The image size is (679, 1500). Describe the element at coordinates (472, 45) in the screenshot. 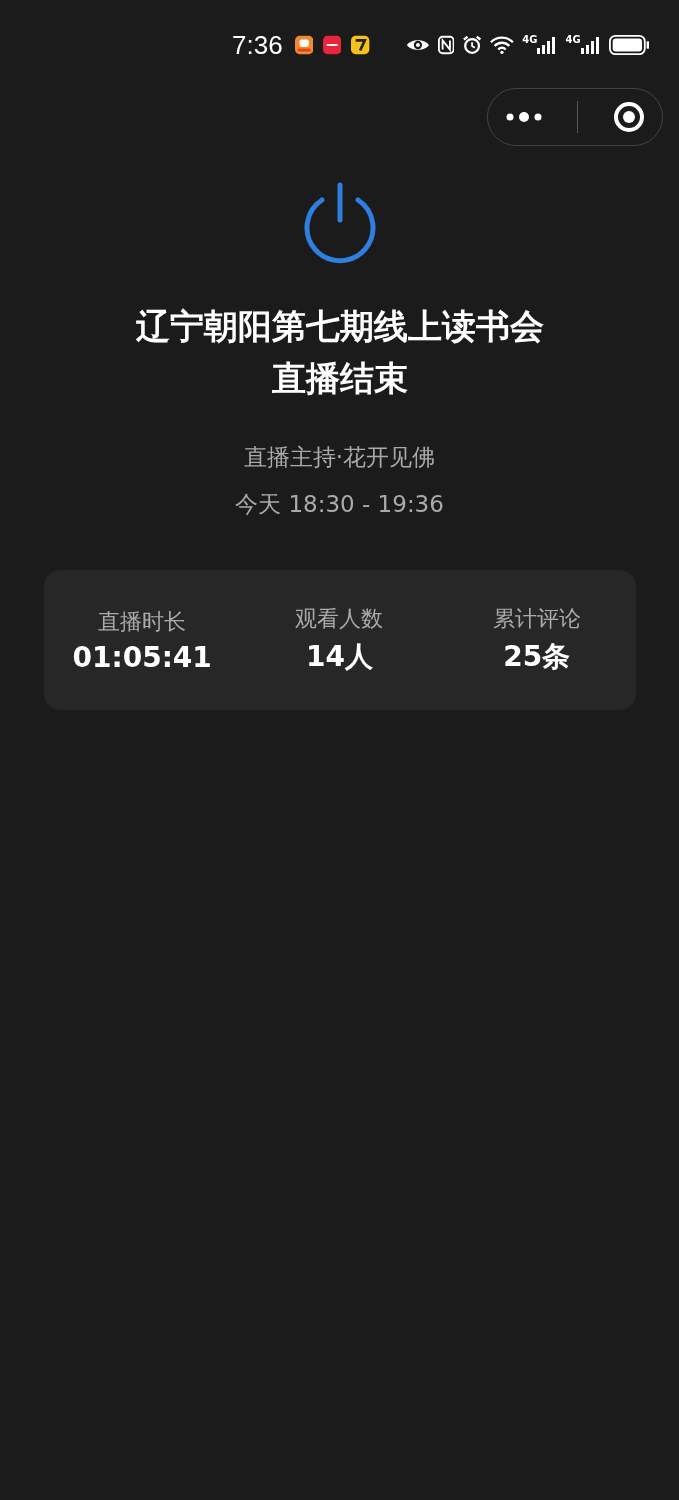

I see `alarm-icon` at that location.